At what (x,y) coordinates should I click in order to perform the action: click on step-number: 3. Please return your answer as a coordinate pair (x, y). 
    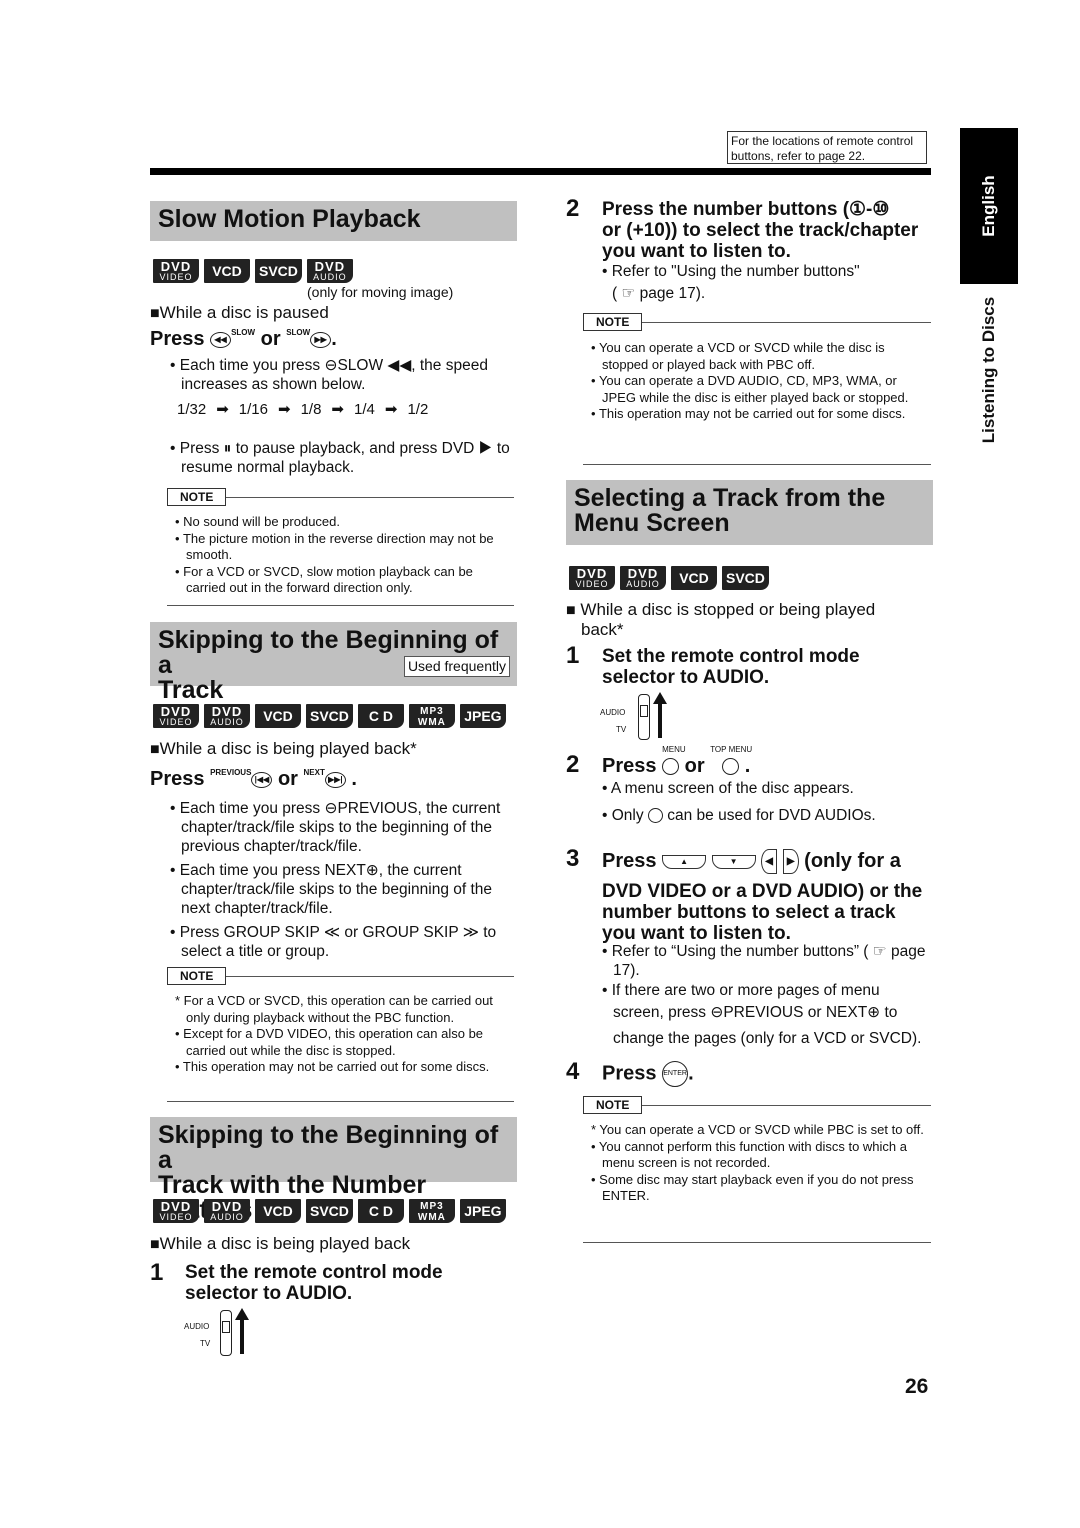
    Looking at the image, I should click on (573, 858).